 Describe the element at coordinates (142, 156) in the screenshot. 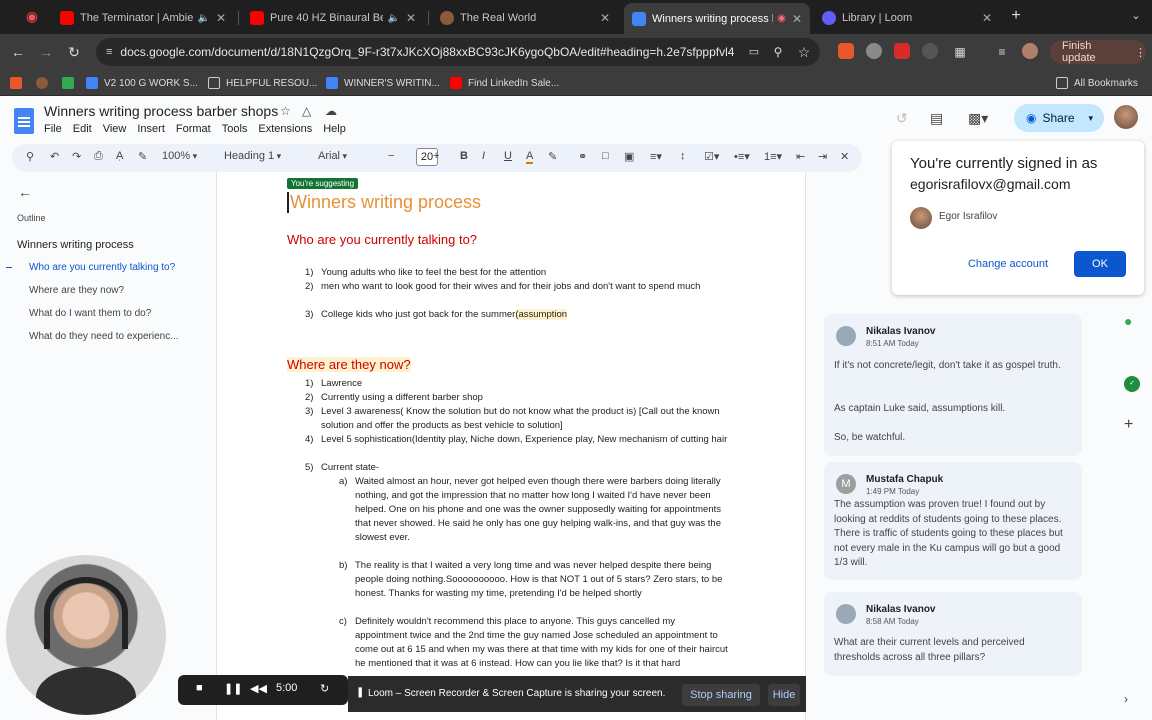

I see `paint-format-icon: ✎` at that location.